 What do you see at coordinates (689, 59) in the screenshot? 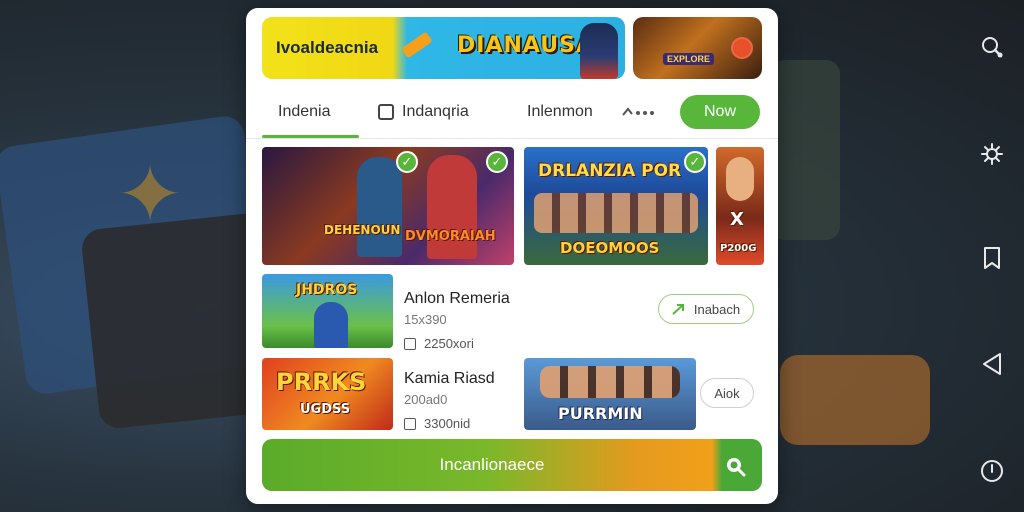
I see `side-banner-title: EXPLORE` at bounding box center [689, 59].